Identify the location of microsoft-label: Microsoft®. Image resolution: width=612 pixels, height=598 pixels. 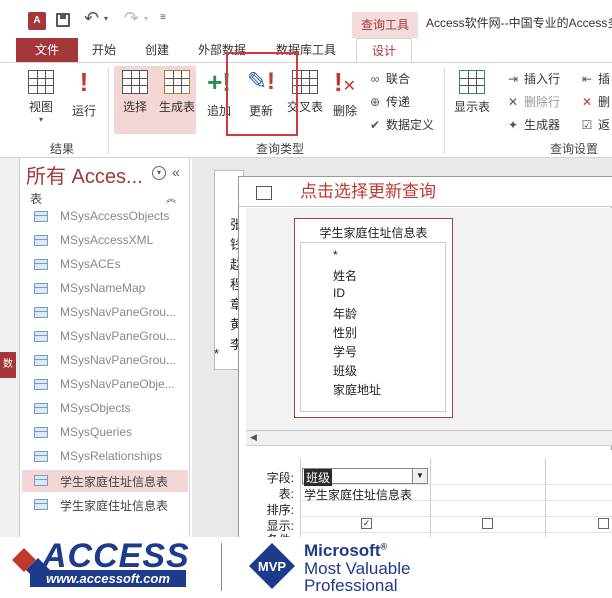
(346, 550).